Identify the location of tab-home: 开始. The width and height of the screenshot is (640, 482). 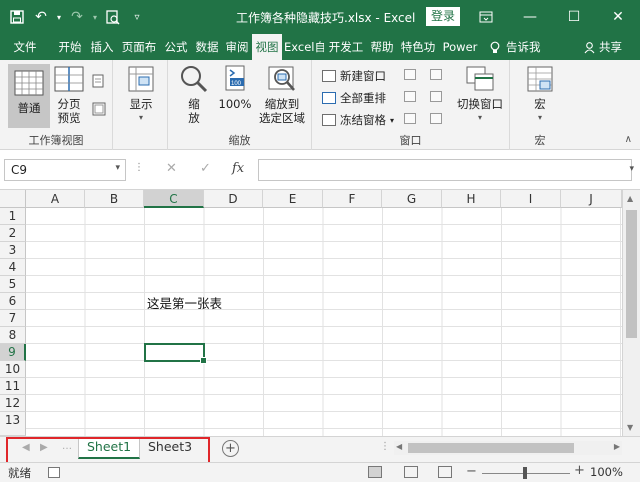
(70, 47).